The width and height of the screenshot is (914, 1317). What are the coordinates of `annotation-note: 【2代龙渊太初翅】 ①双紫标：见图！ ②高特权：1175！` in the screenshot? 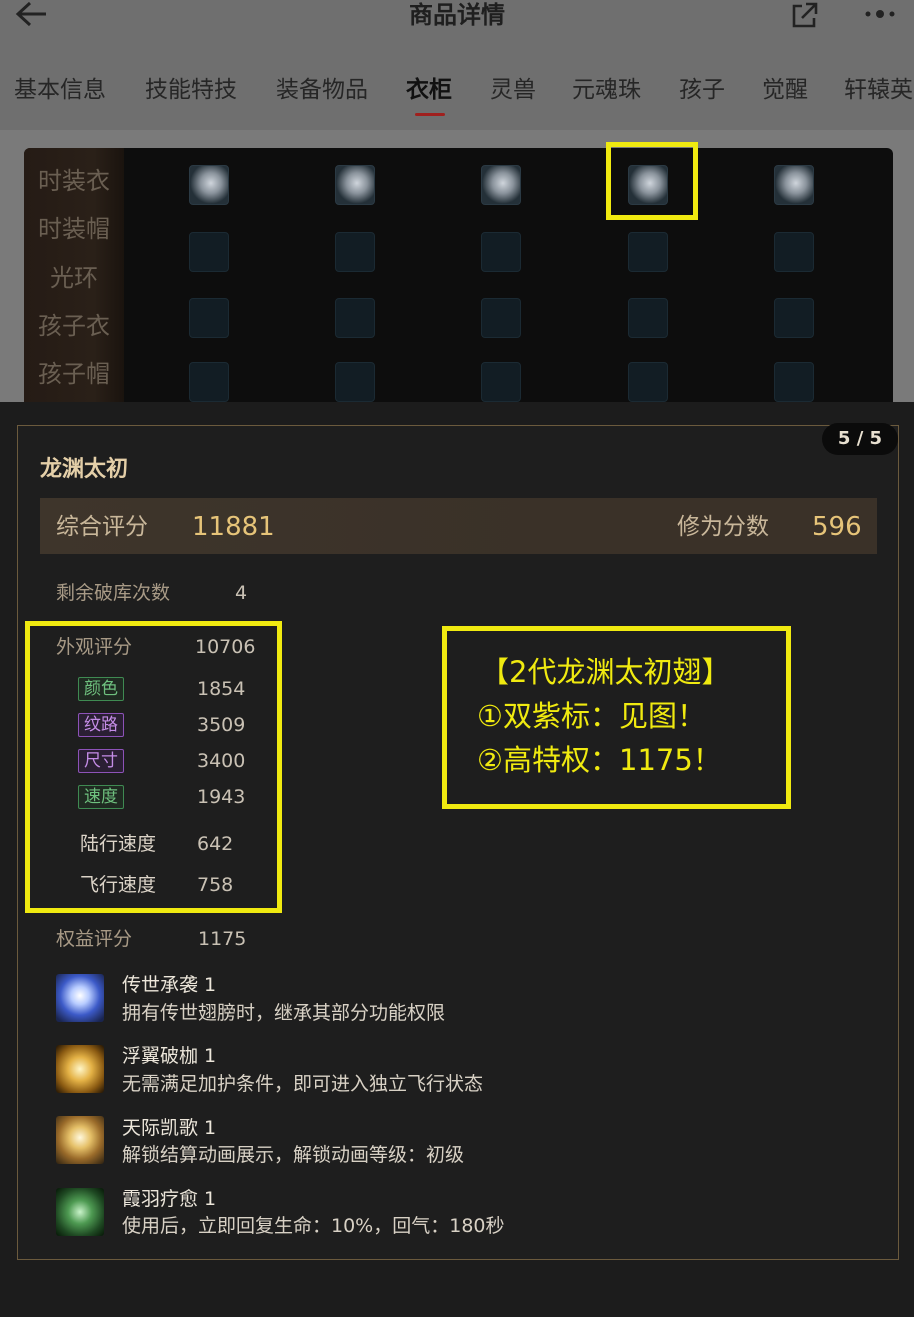 It's located at (618, 716).